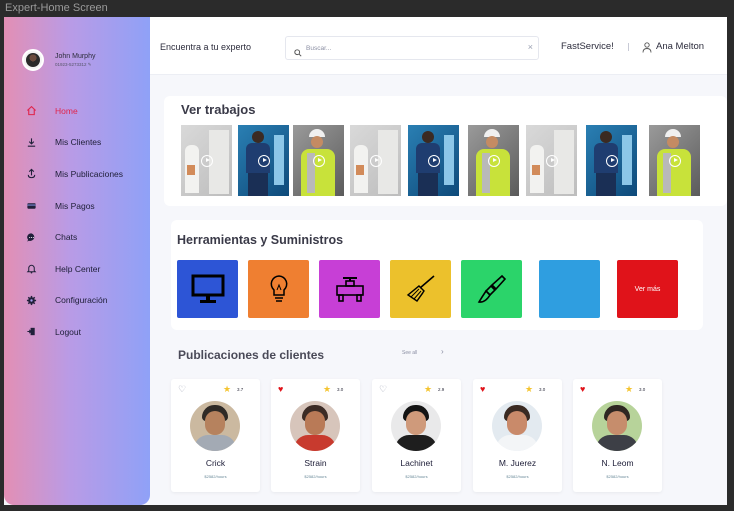 Image resolution: width=734 pixels, height=511 pixels. Describe the element at coordinates (66, 110) in the screenshot. I see `sidebar-item-label: Home` at that location.